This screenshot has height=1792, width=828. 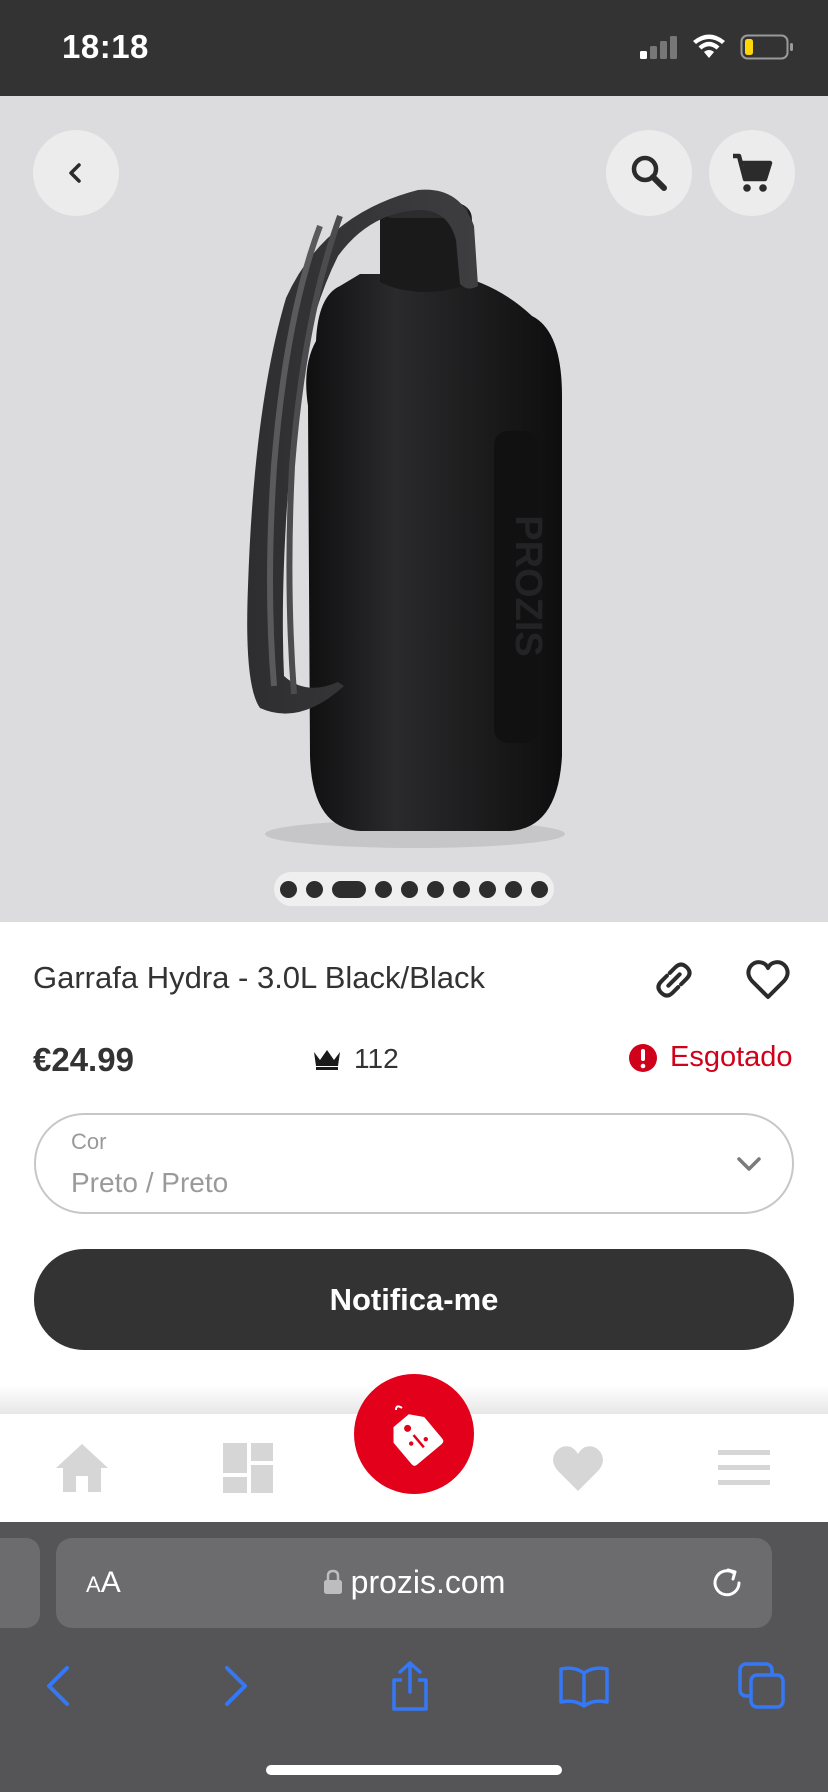 What do you see at coordinates (731, 1057) in the screenshot?
I see `stock-status-label: Esgotado` at bounding box center [731, 1057].